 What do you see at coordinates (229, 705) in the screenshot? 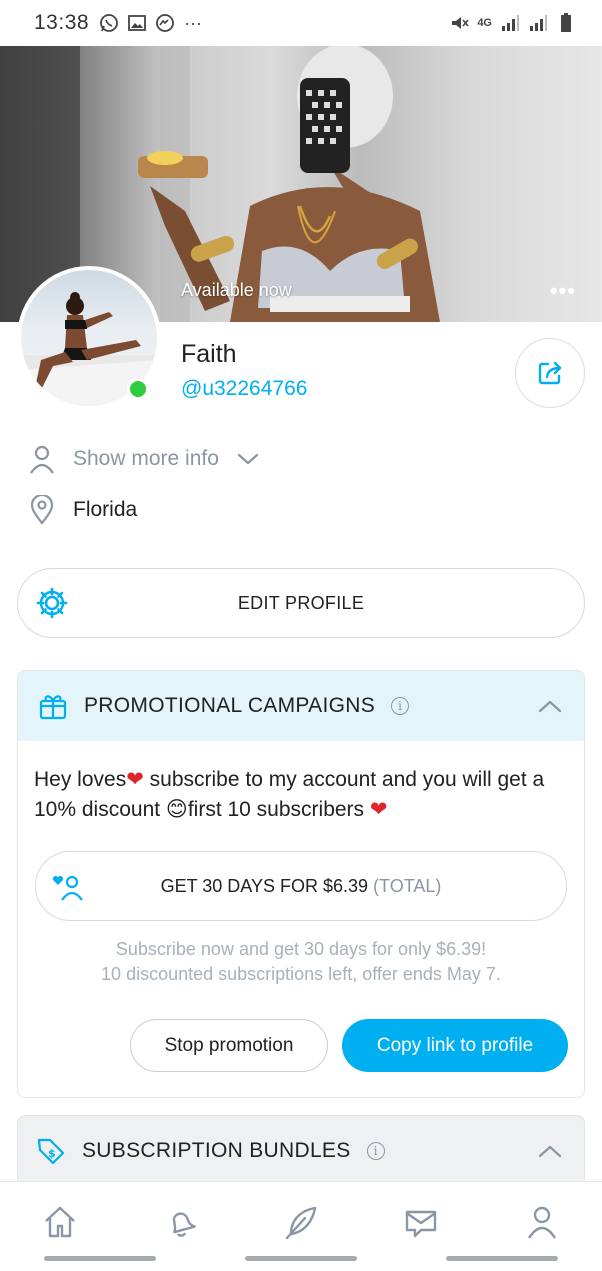
I see `promo-title: PROMOTIONAL CAMPAIGNS` at bounding box center [229, 705].